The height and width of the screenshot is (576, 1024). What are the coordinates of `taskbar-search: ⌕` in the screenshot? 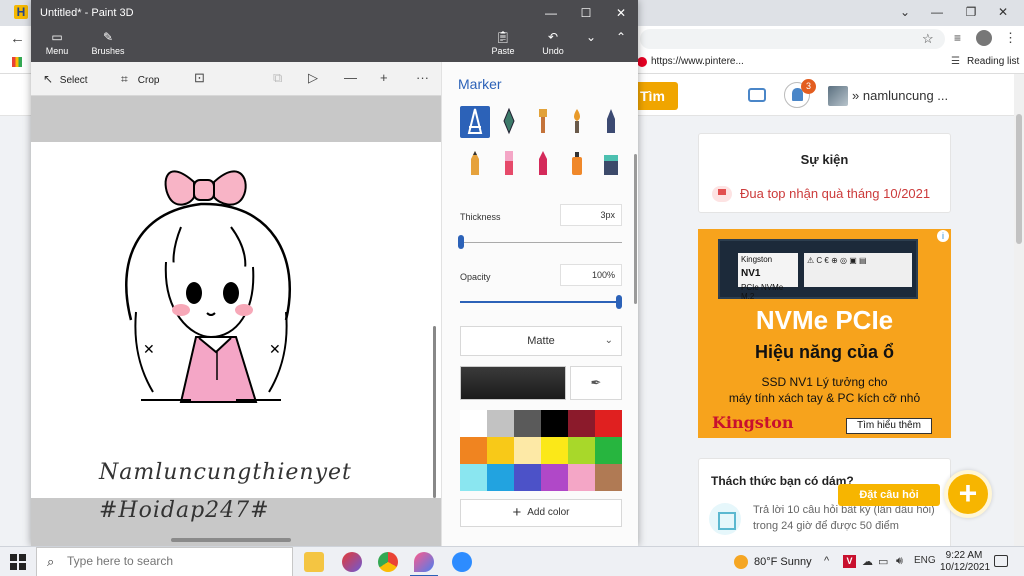 It's located at (164, 561).